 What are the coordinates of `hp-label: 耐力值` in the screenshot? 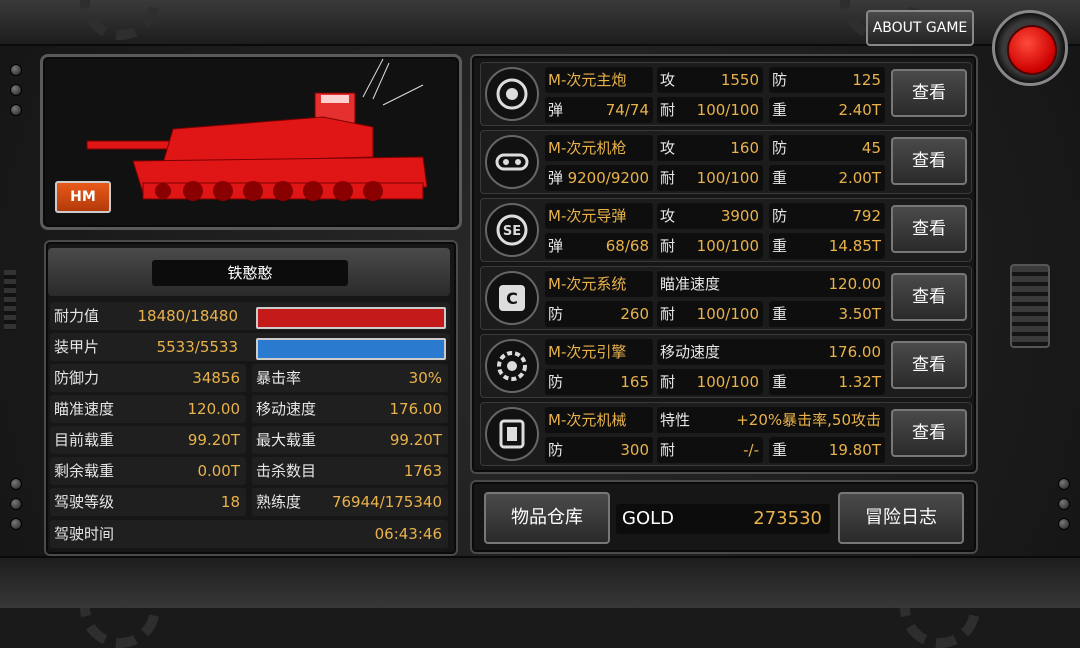 It's located at (77, 316).